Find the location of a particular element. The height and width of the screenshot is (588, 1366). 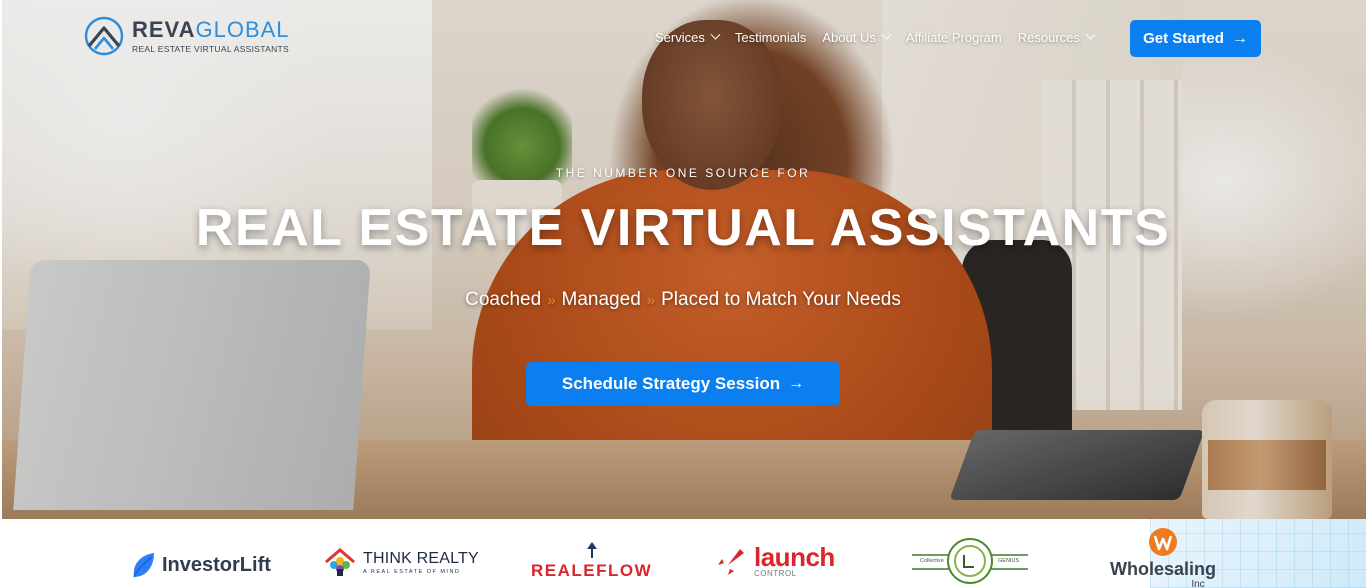

partner-investorlift: InvestorLift is located at coordinates (200, 565).